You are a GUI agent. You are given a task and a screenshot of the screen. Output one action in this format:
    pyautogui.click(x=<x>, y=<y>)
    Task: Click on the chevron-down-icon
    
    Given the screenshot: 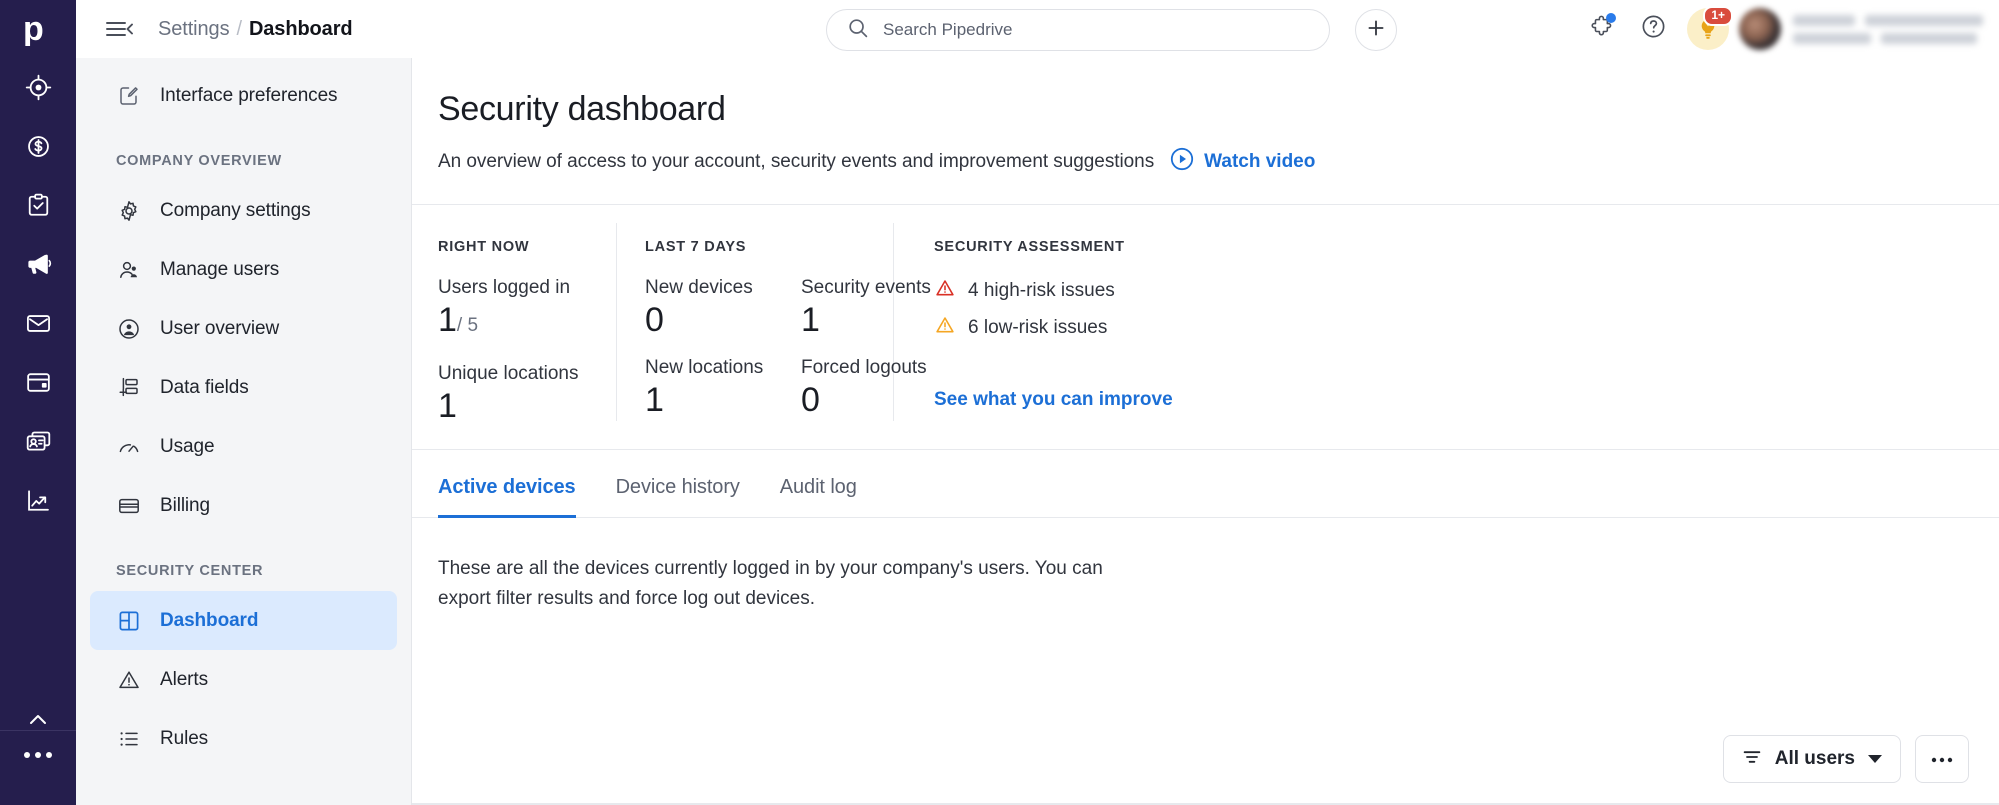 What is the action you would take?
    pyautogui.click(x=1875, y=759)
    